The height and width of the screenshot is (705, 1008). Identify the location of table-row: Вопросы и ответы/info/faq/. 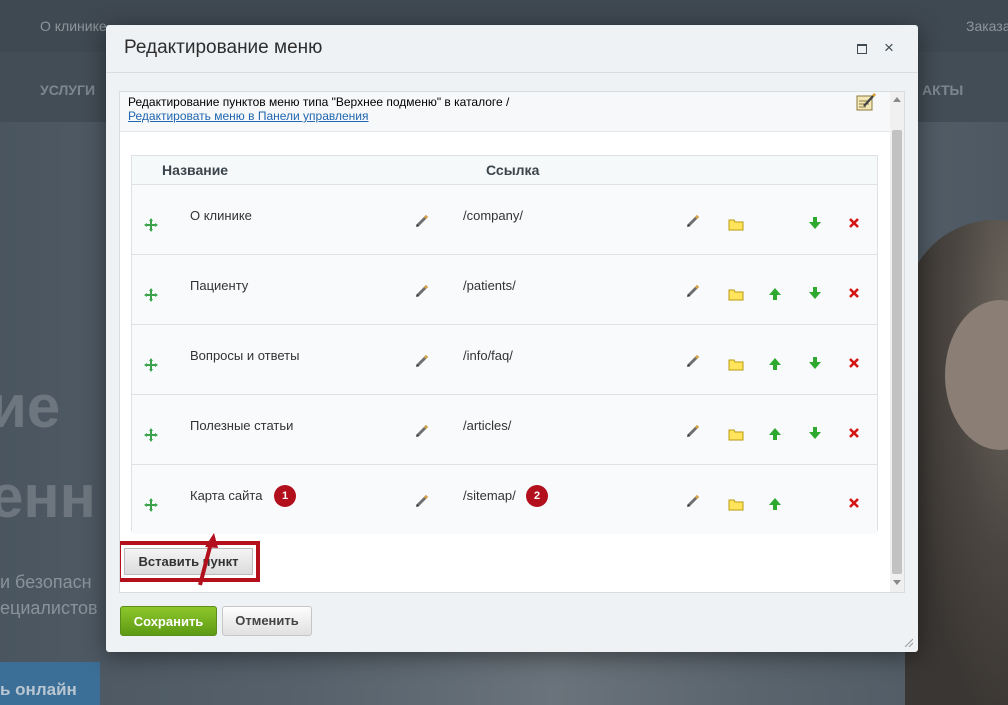
(504, 359).